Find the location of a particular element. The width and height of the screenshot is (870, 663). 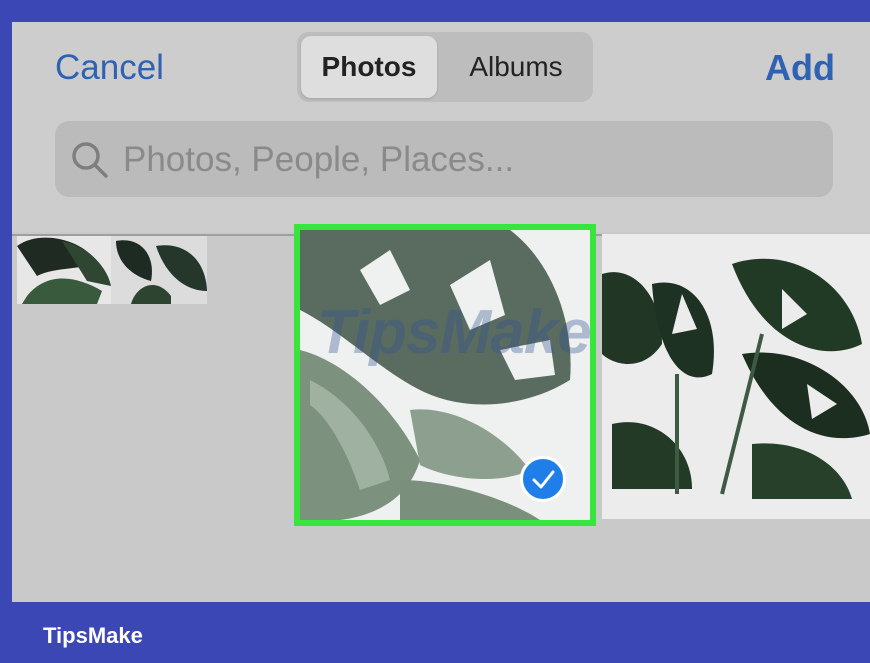

checkmark-icon is located at coordinates (543, 479).